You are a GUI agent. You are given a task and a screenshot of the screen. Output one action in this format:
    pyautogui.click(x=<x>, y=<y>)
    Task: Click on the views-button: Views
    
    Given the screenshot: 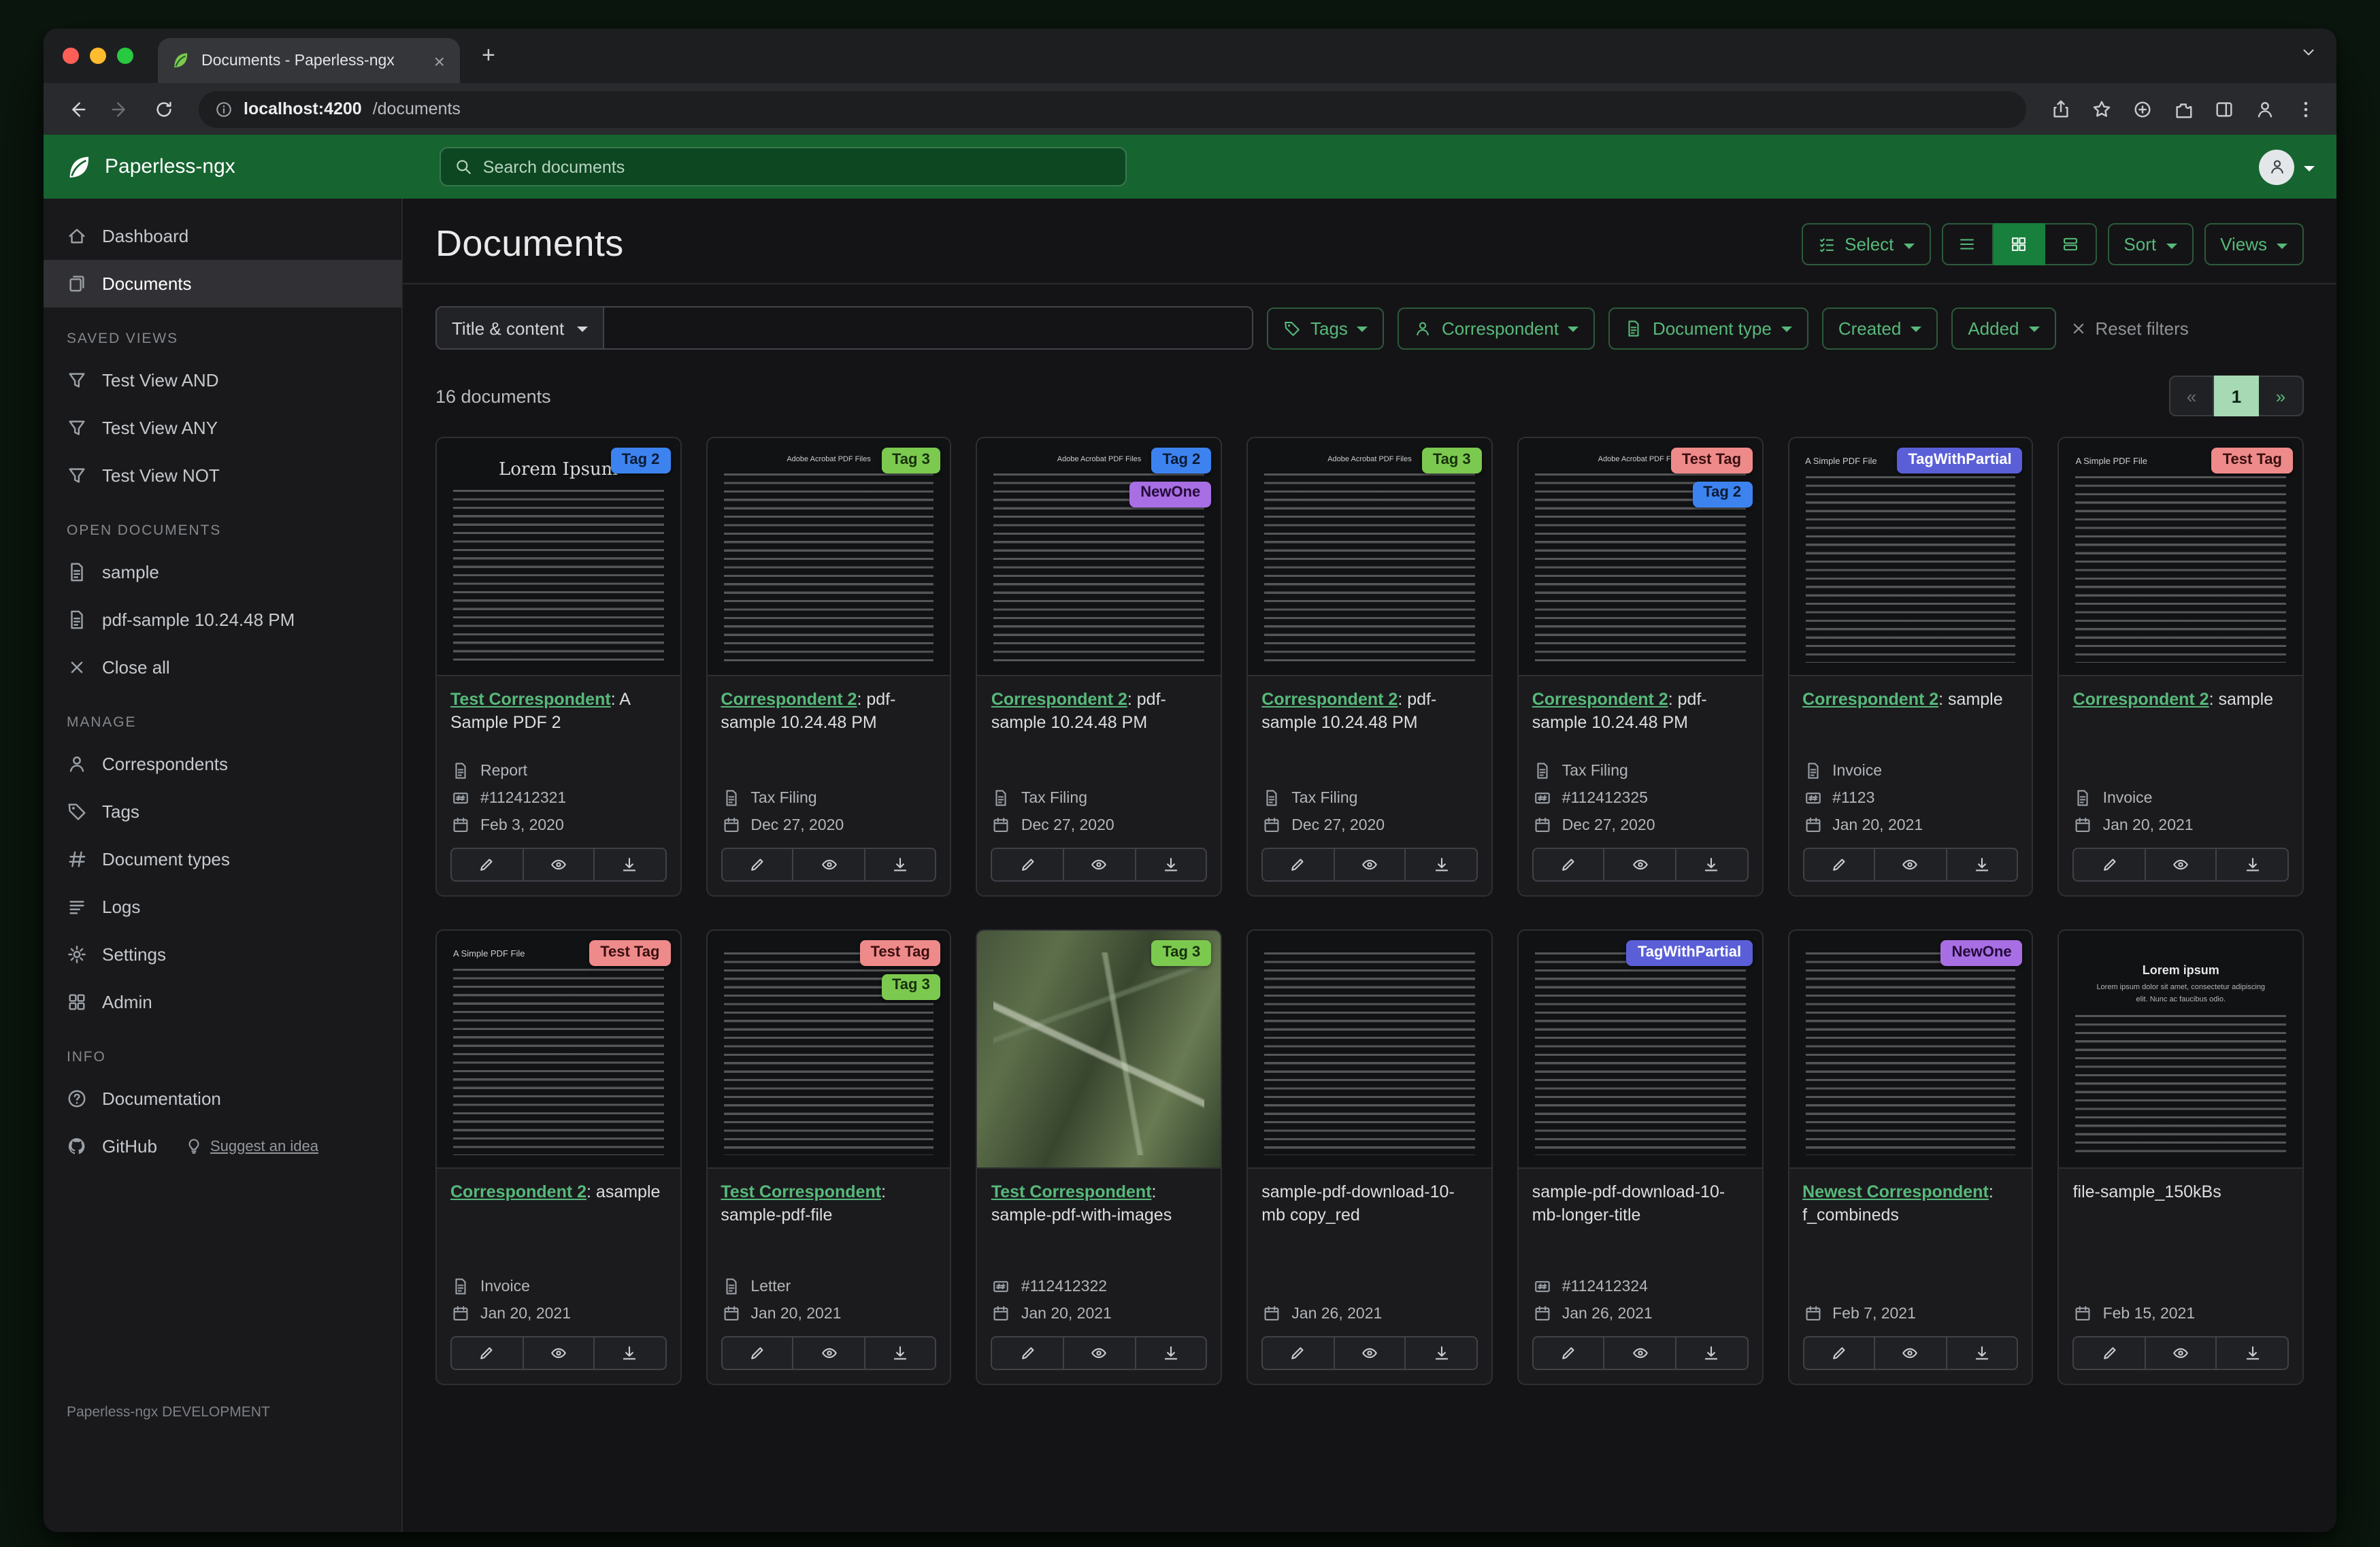 What is the action you would take?
    pyautogui.click(x=2254, y=244)
    